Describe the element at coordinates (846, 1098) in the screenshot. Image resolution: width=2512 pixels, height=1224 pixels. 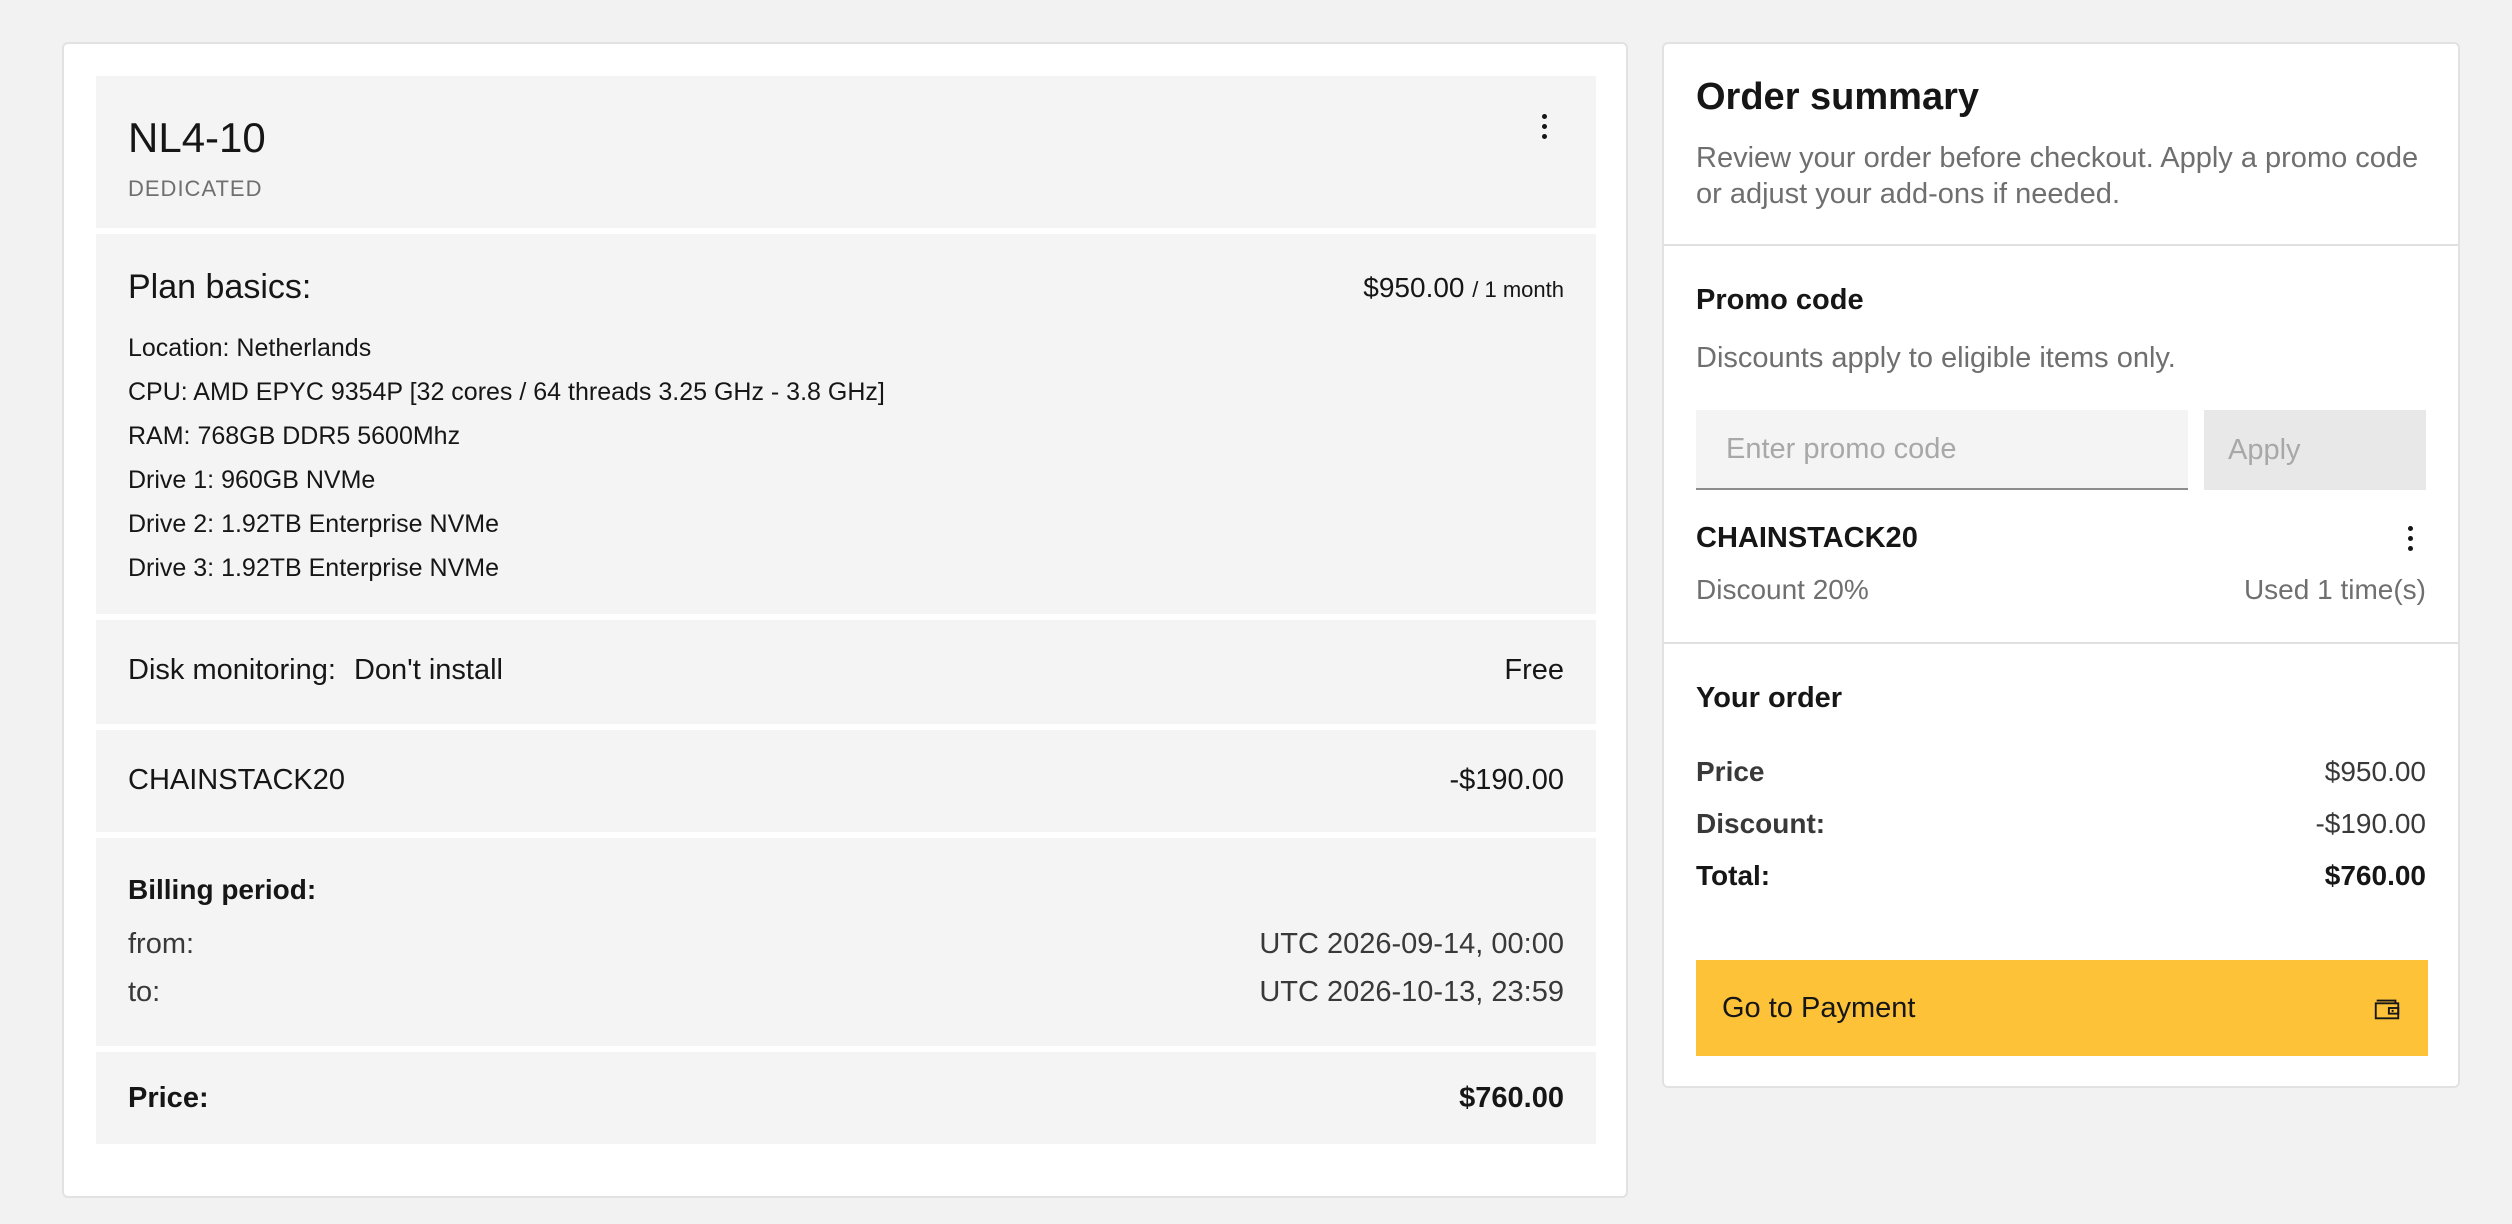
I see `price-row: Price: $760.00` at that location.